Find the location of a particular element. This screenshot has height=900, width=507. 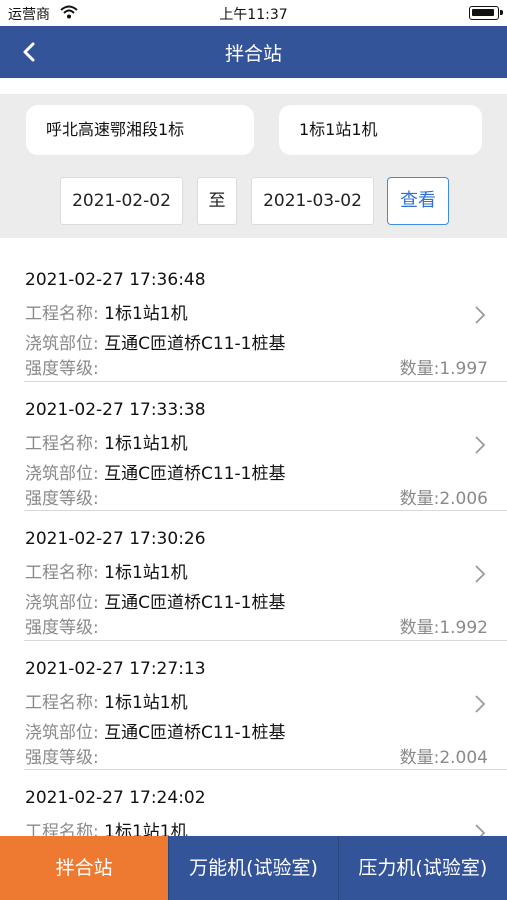

quantity-value: 1.997 is located at coordinates (463, 369).